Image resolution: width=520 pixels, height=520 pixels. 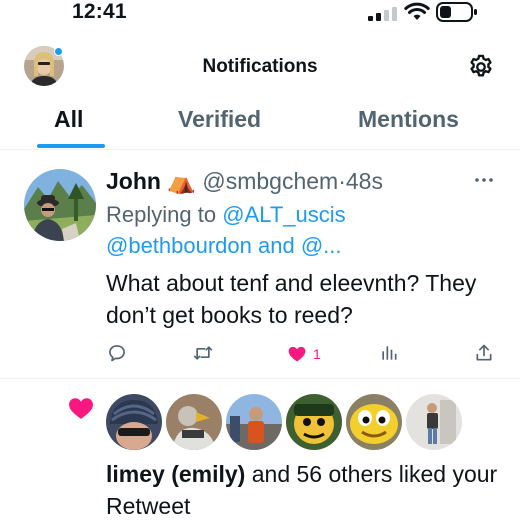 What do you see at coordinates (260, 14) in the screenshot?
I see `status-bar: 12:41` at bounding box center [260, 14].